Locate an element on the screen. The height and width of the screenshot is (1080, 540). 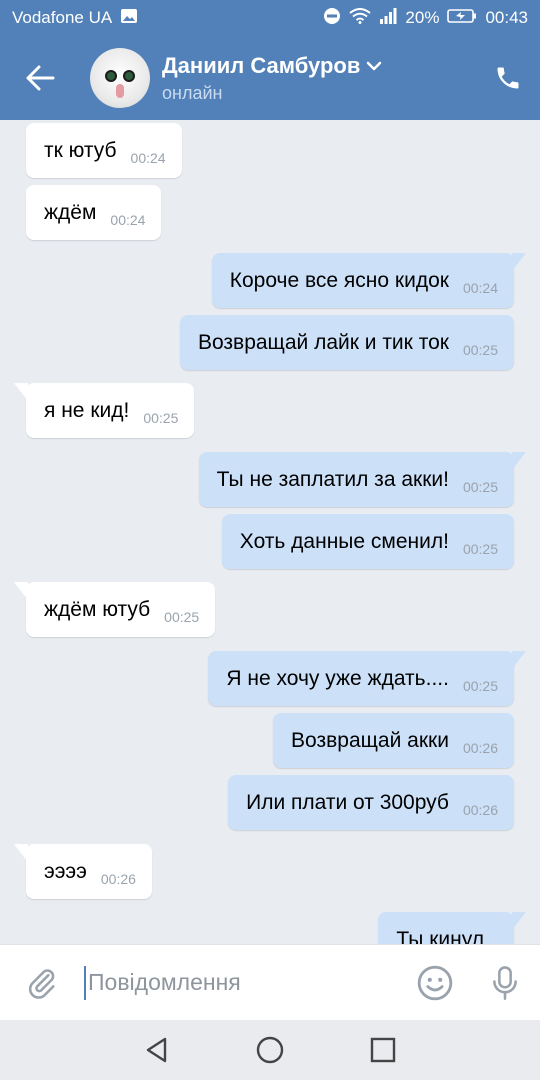
composer: Повідомлення is located at coordinates (270, 982).